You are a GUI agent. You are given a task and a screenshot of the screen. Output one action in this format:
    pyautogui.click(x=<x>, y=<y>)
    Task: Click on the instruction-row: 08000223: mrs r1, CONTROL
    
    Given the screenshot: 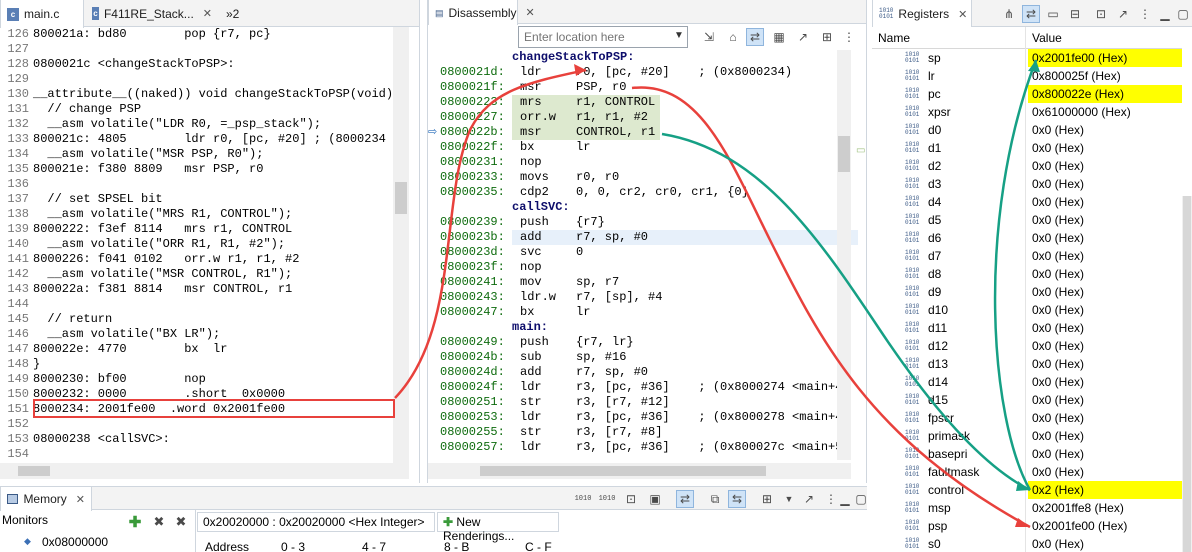 What is the action you would take?
    pyautogui.click(x=547, y=102)
    